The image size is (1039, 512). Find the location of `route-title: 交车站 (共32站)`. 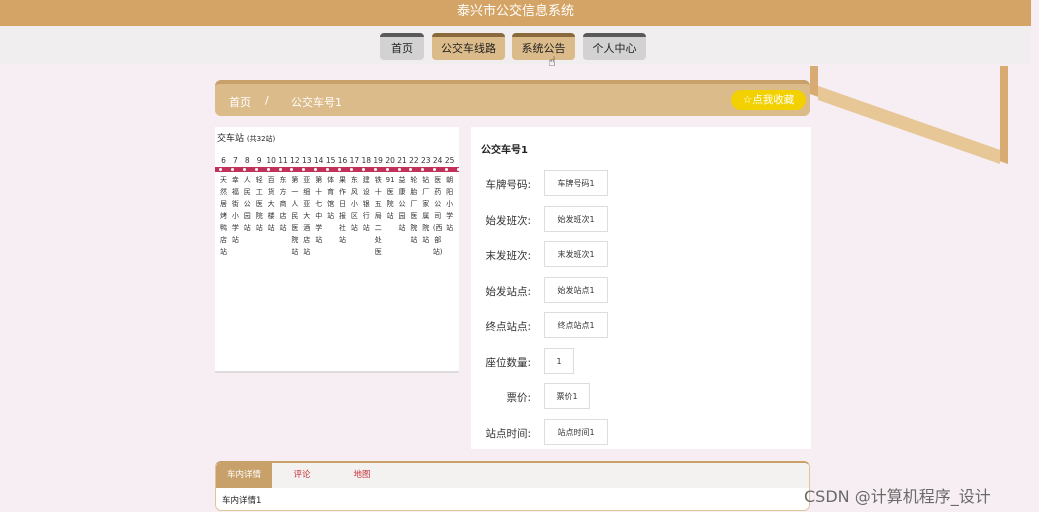

route-title: 交车站 (共32站) is located at coordinates (246, 137).